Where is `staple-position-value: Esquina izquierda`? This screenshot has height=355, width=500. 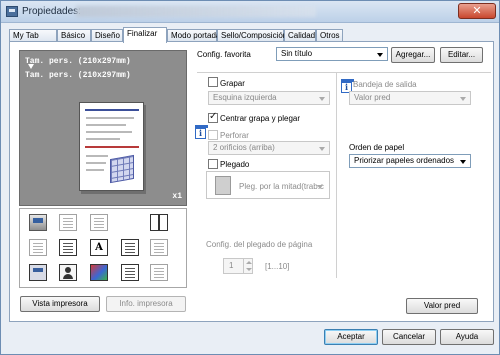
staple-position-value: Esquina izquierda is located at coordinates (245, 97).